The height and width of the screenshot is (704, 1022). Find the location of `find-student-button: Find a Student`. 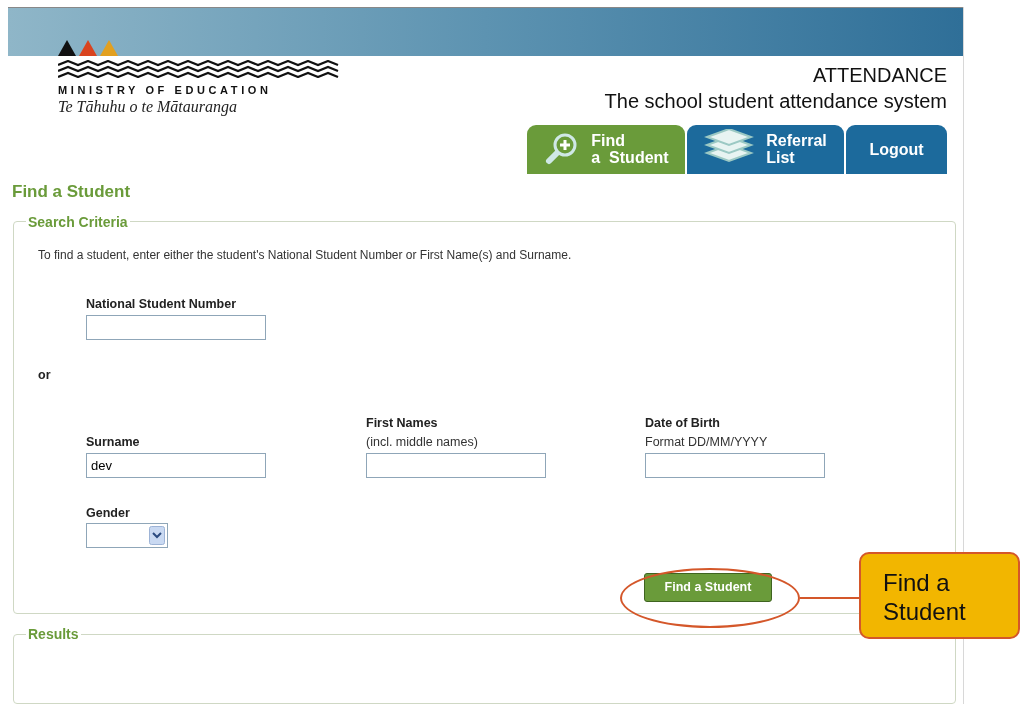

find-student-button: Find a Student is located at coordinates (708, 587).